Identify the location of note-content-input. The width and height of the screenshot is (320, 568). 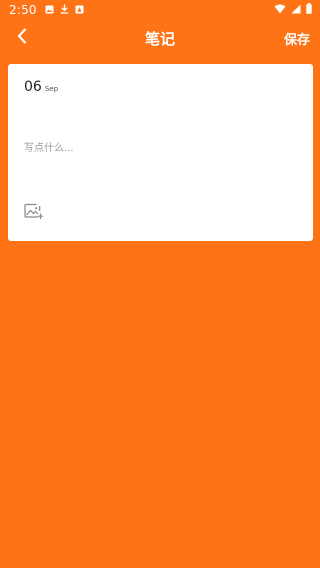
(159, 148).